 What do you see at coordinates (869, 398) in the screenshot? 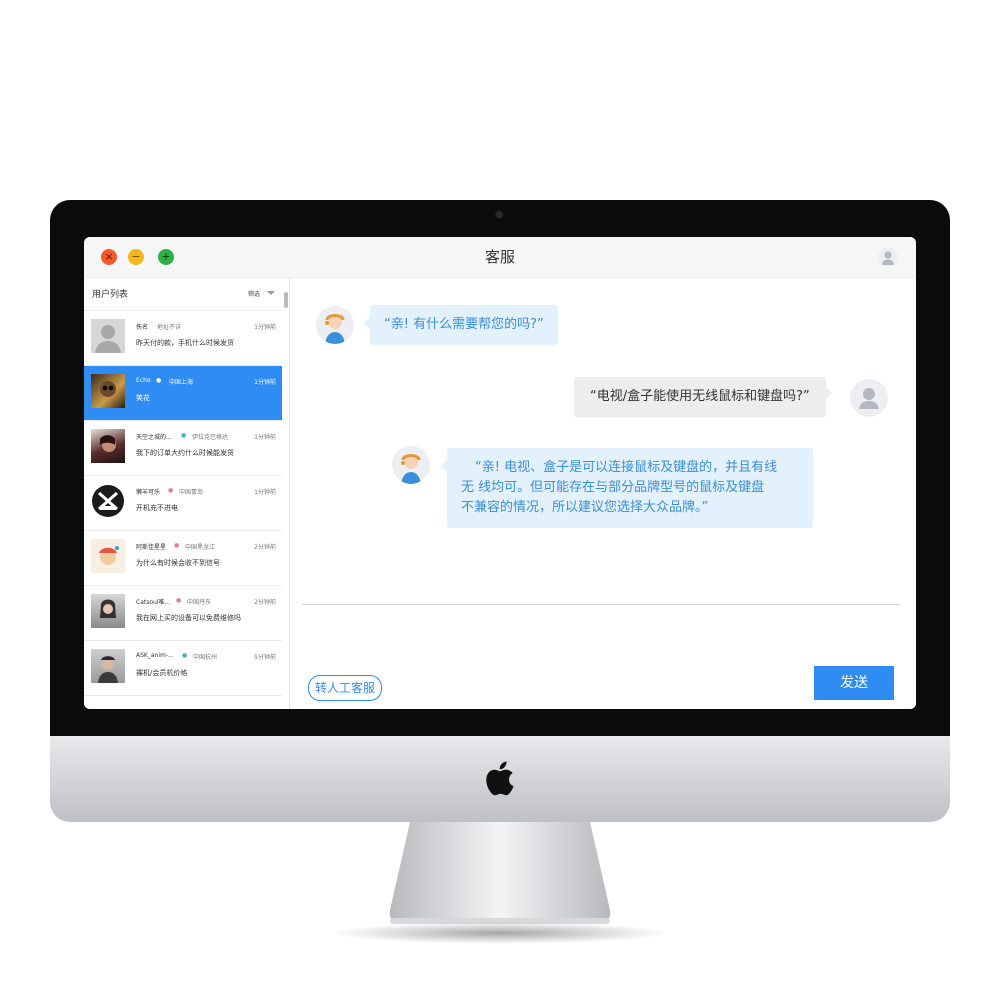
I see `user-avatar-icon` at bounding box center [869, 398].